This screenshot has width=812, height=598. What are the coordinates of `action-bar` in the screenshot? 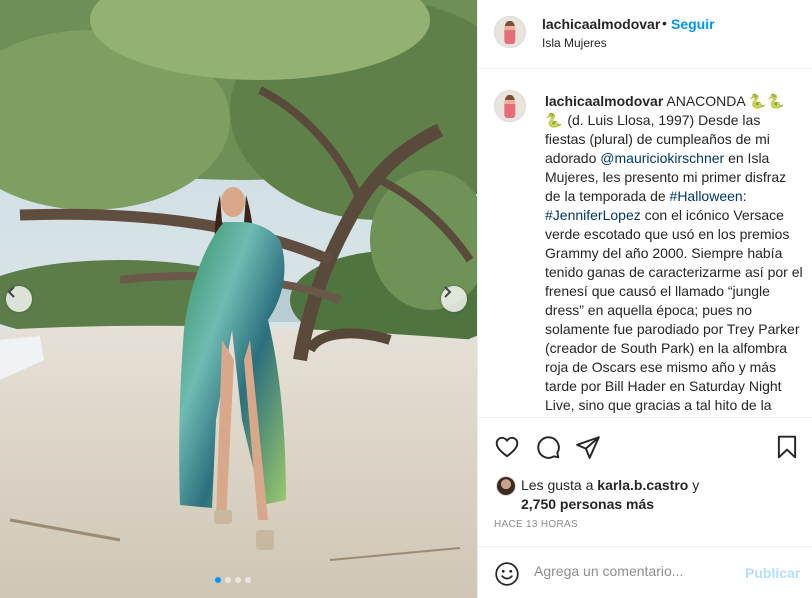 It's located at (645, 445).